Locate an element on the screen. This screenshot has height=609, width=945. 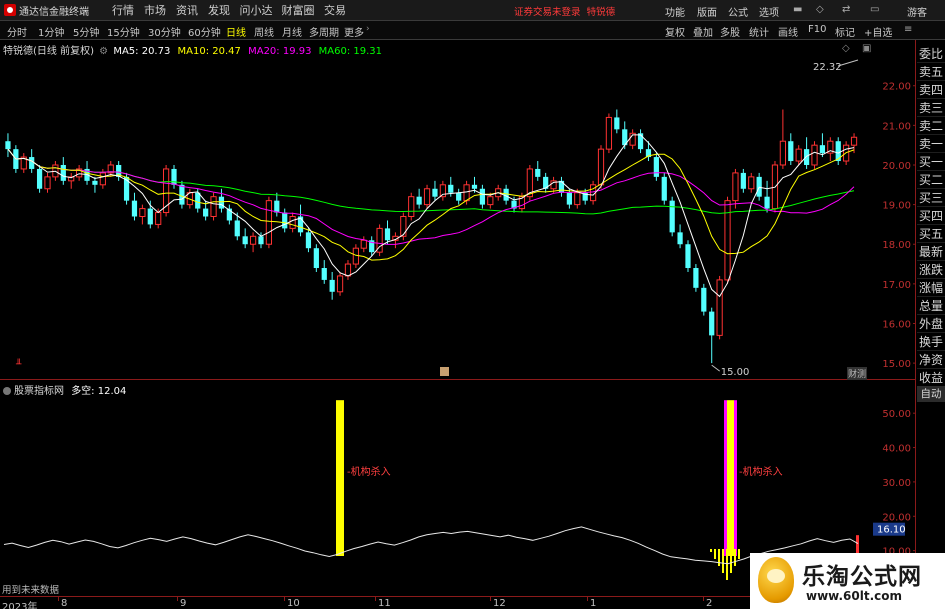
chart-option-icon: ◇ is located at coordinates (846, 48).